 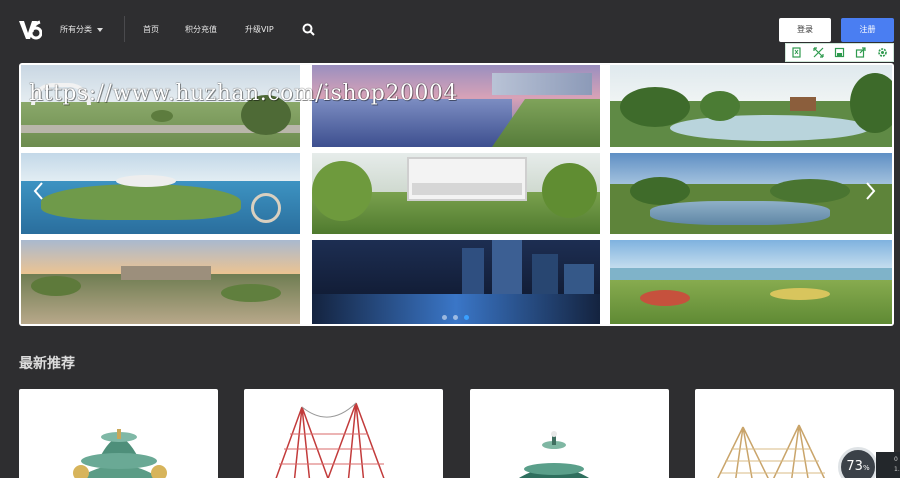 I want to click on carousel-next-button, so click(x=870, y=191).